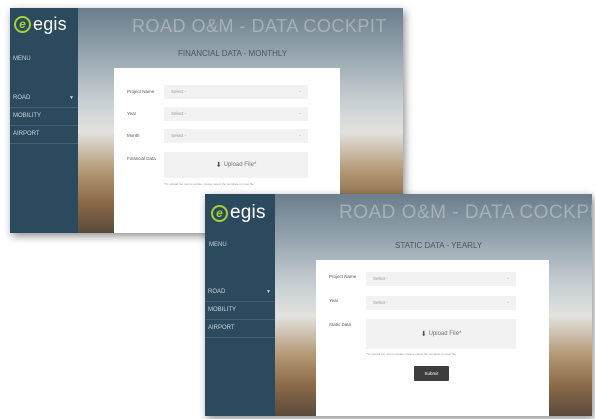 The width and height of the screenshot is (595, 419). Describe the element at coordinates (431, 373) in the screenshot. I see `submit-button: Submit` at that location.